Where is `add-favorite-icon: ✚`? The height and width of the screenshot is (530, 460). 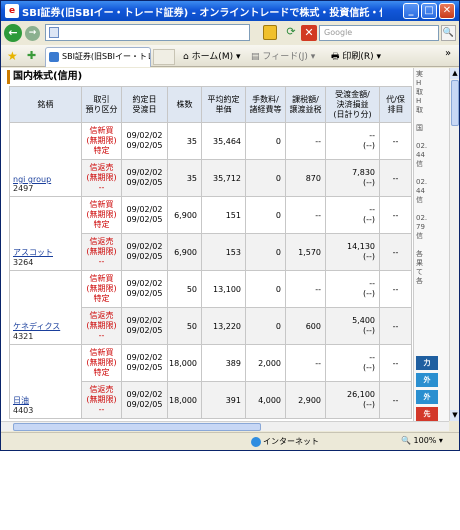 add-favorite-icon: ✚ is located at coordinates (31, 55).